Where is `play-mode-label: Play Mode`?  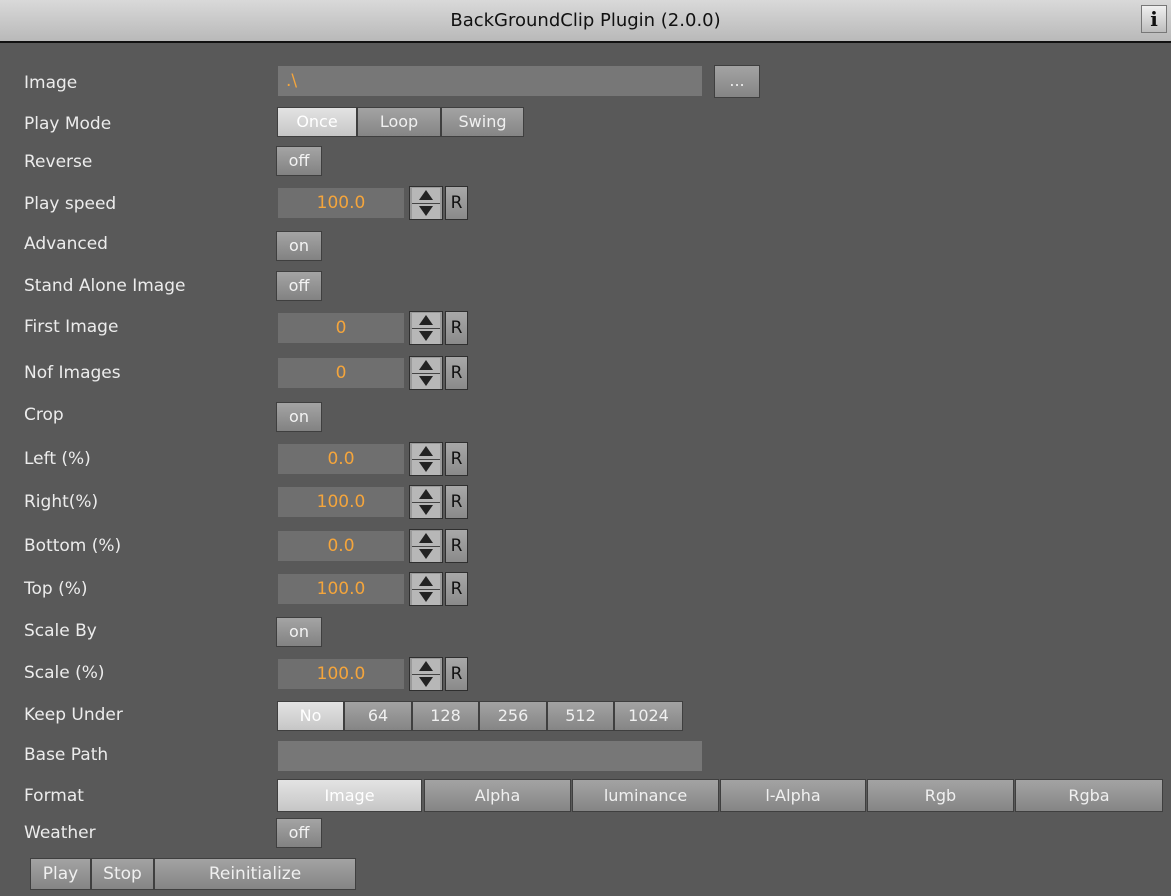 play-mode-label: Play Mode is located at coordinates (68, 124).